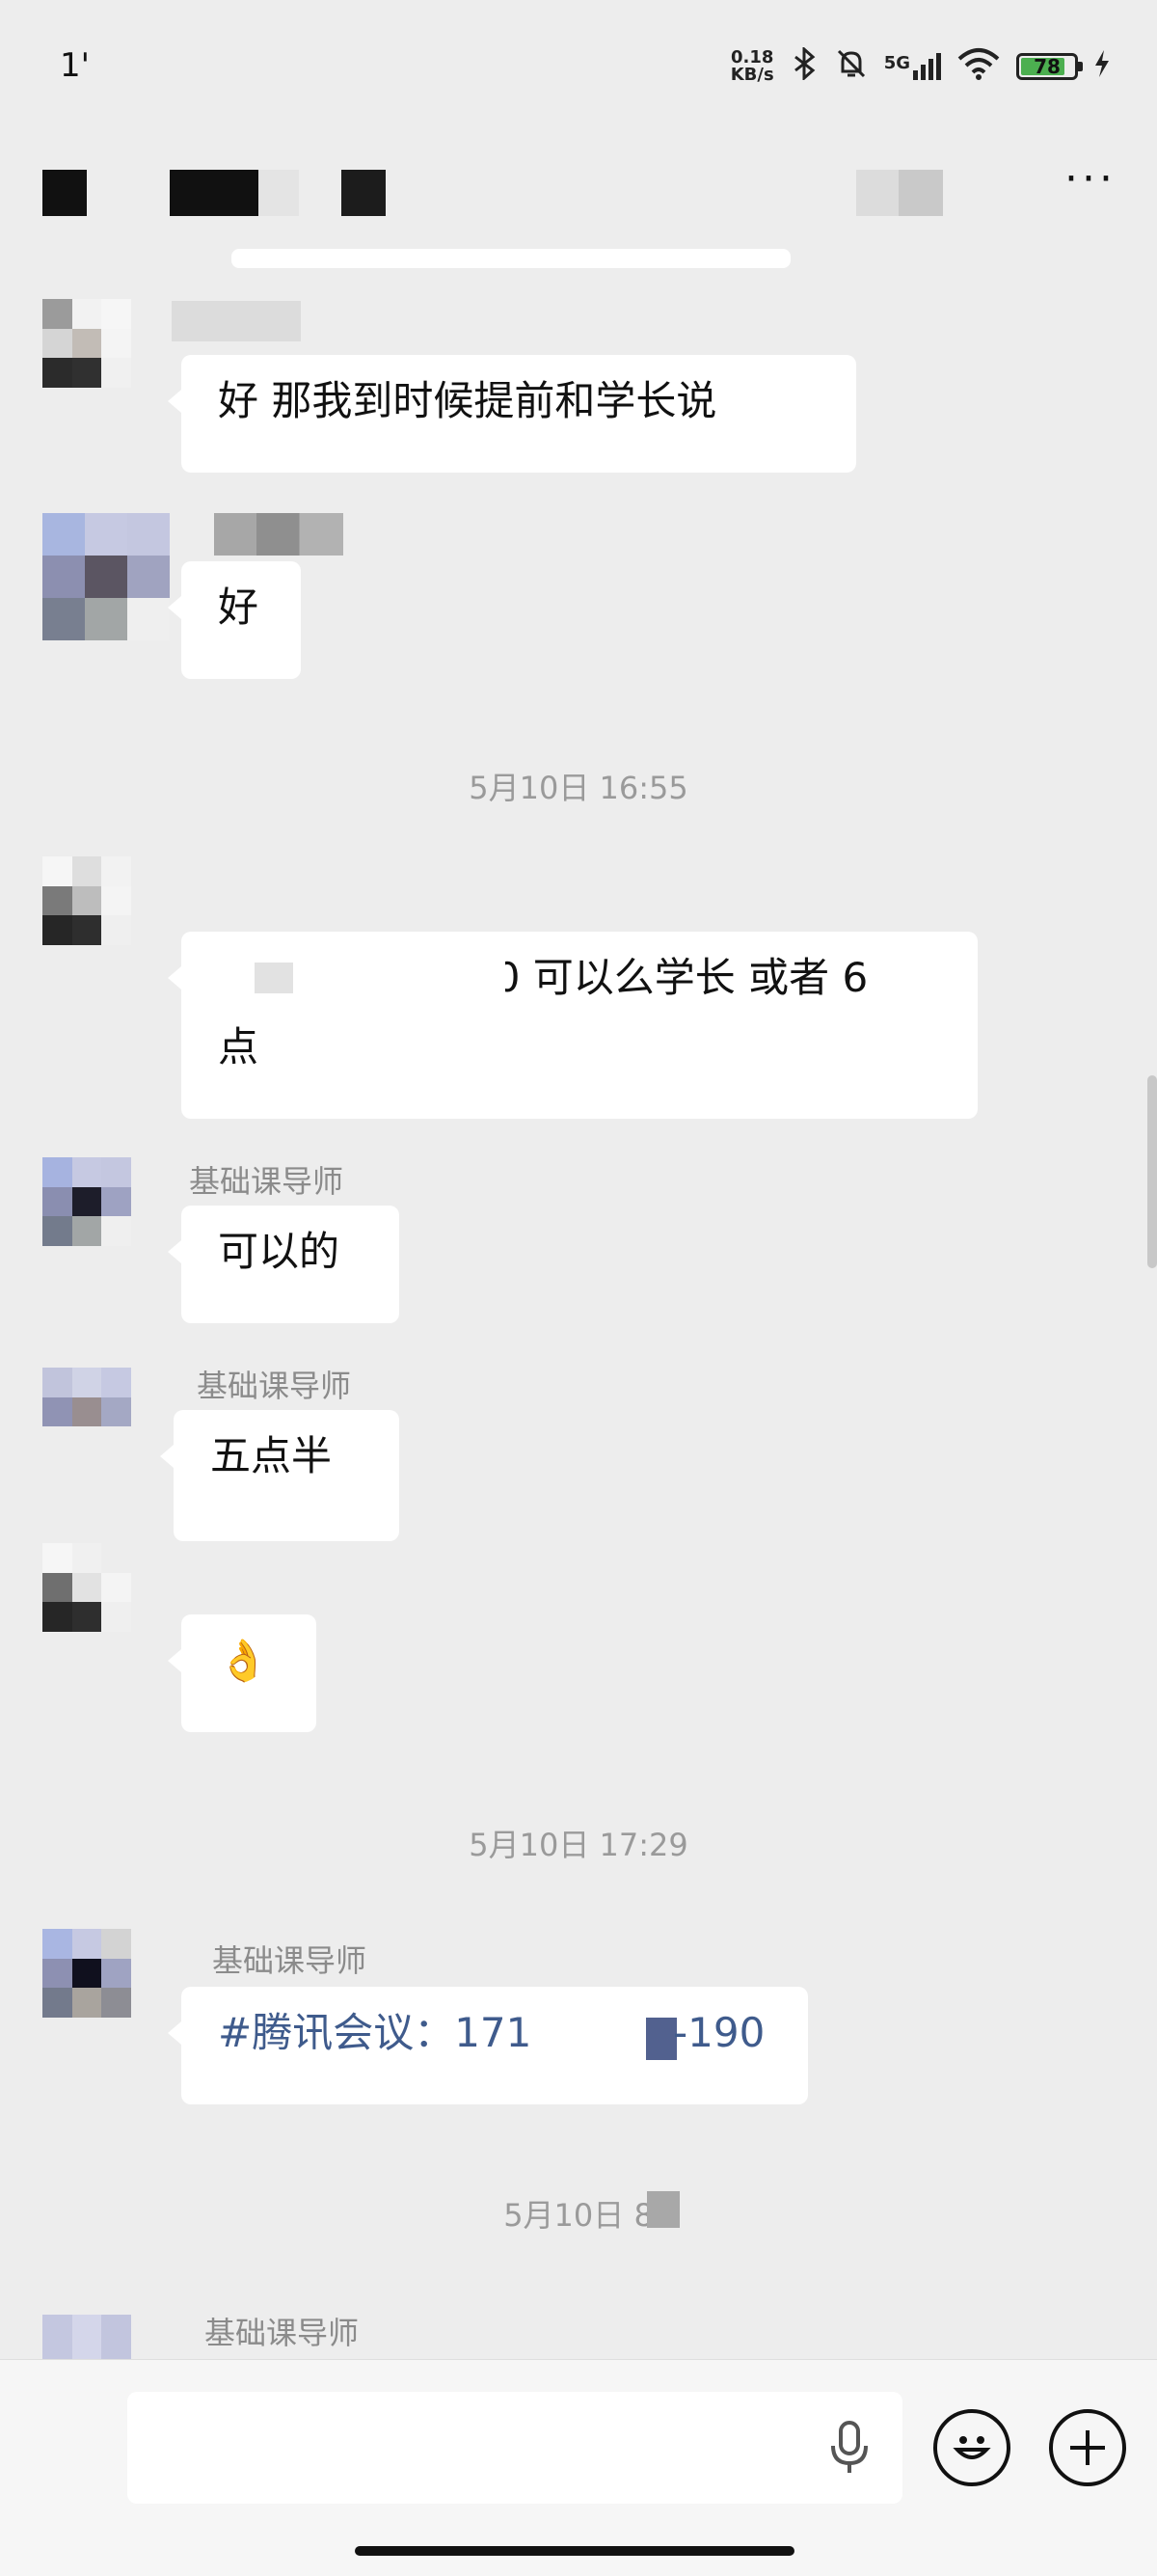 This screenshot has width=1157, height=2576. Describe the element at coordinates (849, 2450) in the screenshot. I see `microphone-icon` at that location.